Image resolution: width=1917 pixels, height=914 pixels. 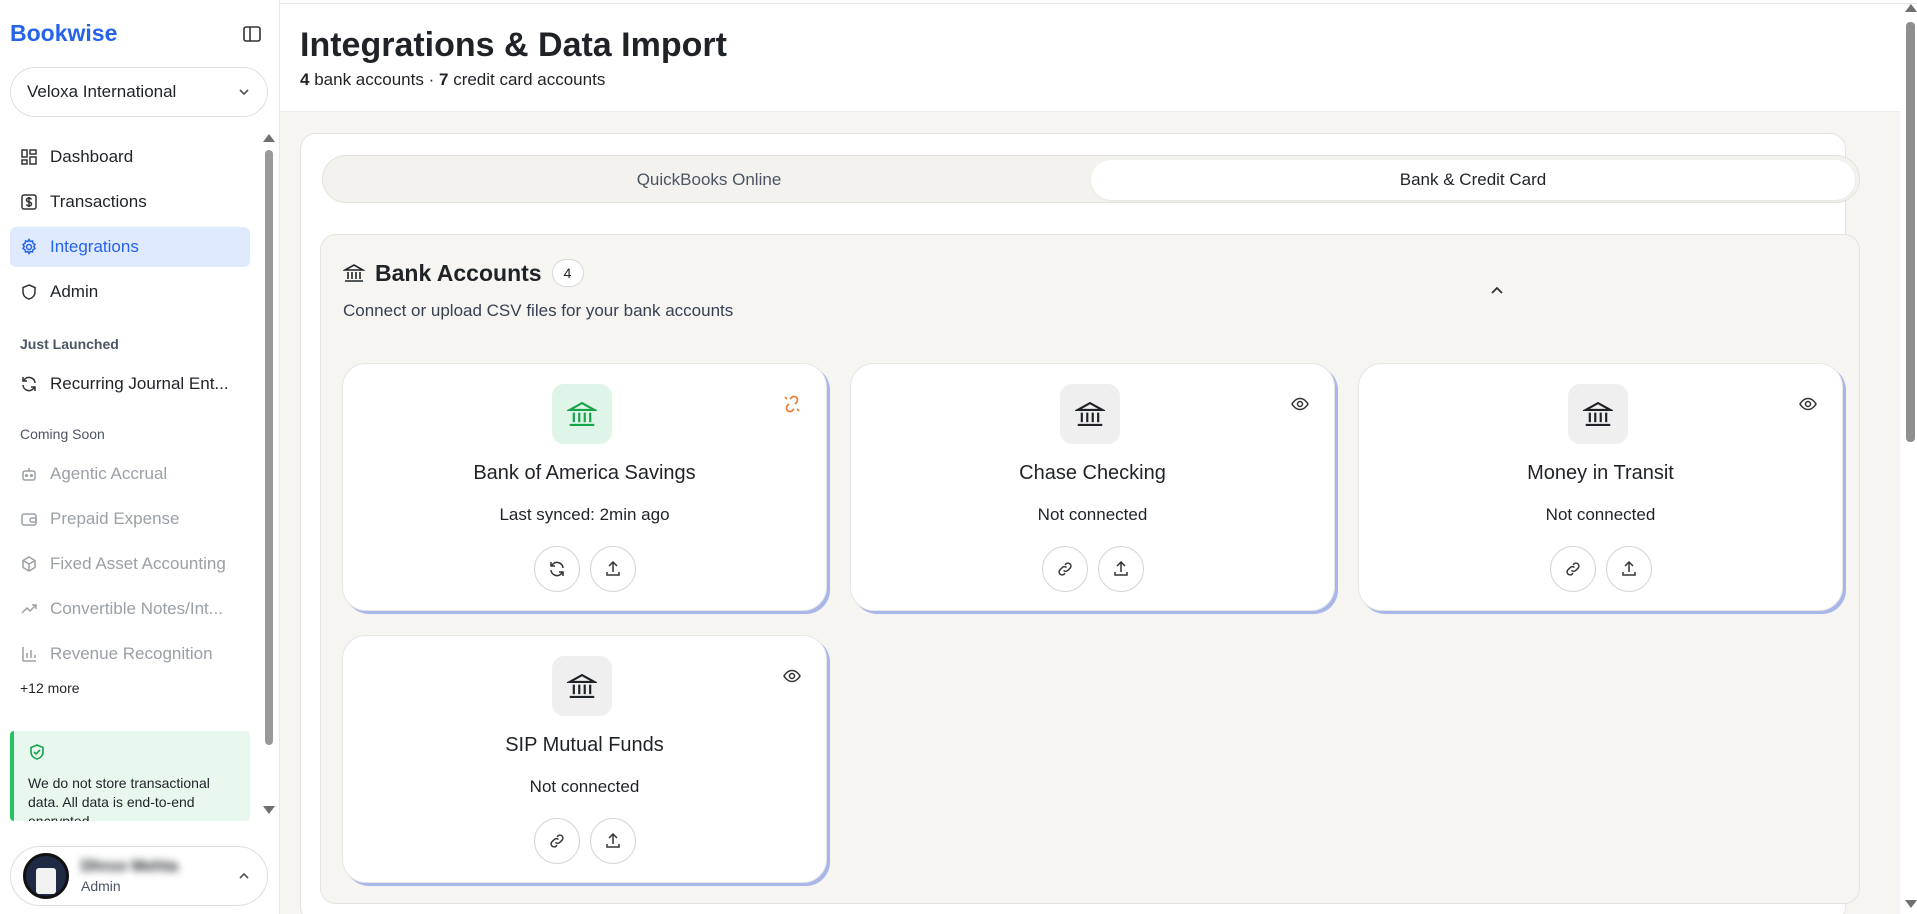 I want to click on nav-item-fixed-asset: Fixed Asset Accounting, so click(x=130, y=564).